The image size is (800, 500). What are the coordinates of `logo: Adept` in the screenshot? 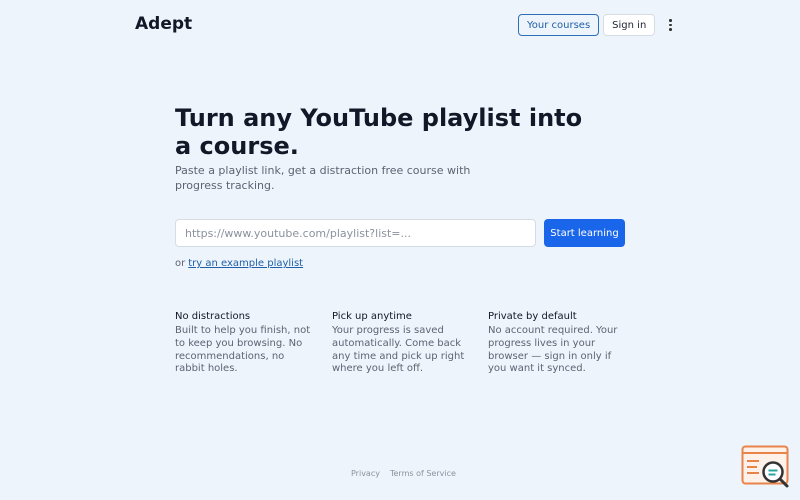 It's located at (163, 24).